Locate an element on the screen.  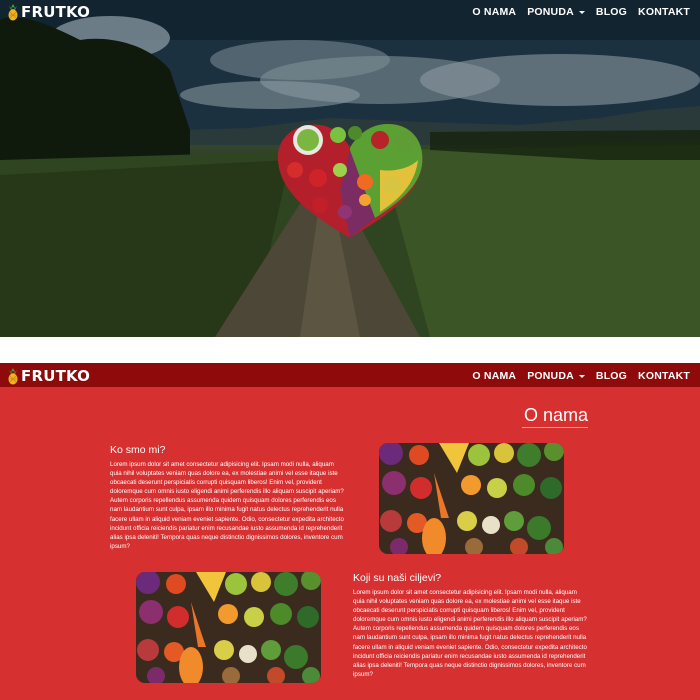
section-spacer is located at coordinates (350, 350).